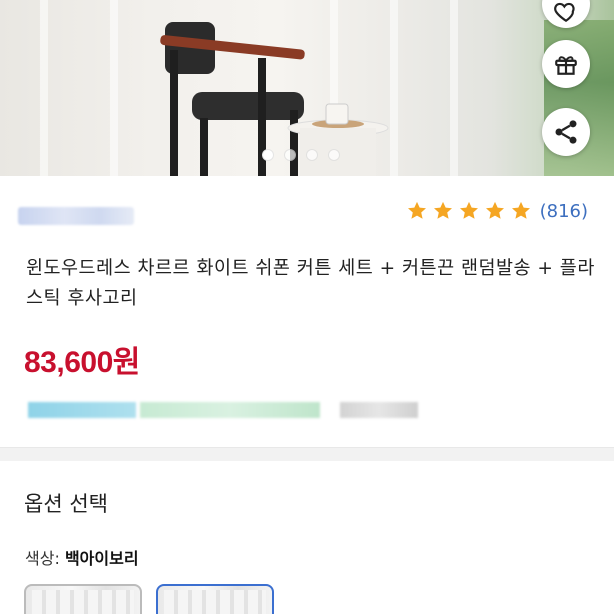 The height and width of the screenshot is (614, 614). I want to click on gift-icon, so click(566, 65).